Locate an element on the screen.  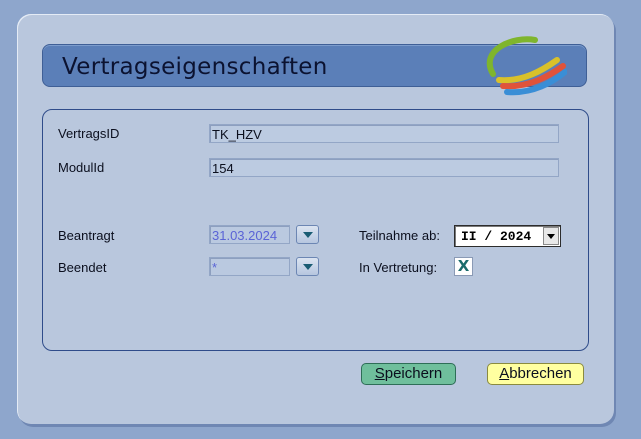
dialog-title: Vertragseigenschaften is located at coordinates (195, 67).